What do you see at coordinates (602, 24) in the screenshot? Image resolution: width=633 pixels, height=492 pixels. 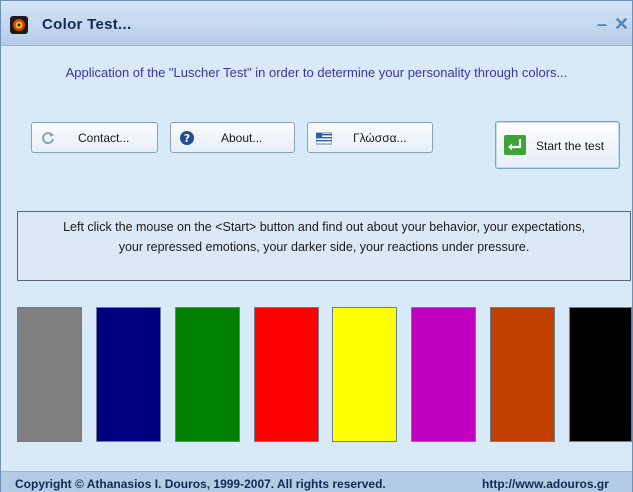 I see `minimize-button: –` at bounding box center [602, 24].